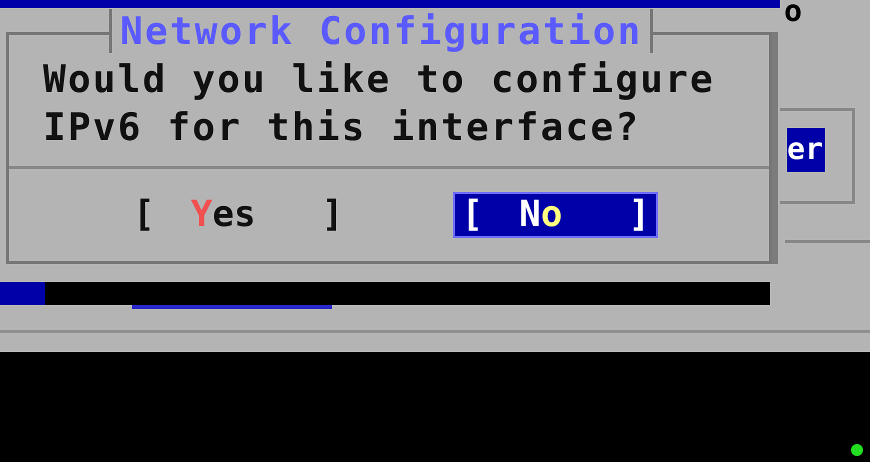 This screenshot has height=462, width=870. Describe the element at coordinates (555, 215) in the screenshot. I see `dialog-button: [ No ]` at that location.